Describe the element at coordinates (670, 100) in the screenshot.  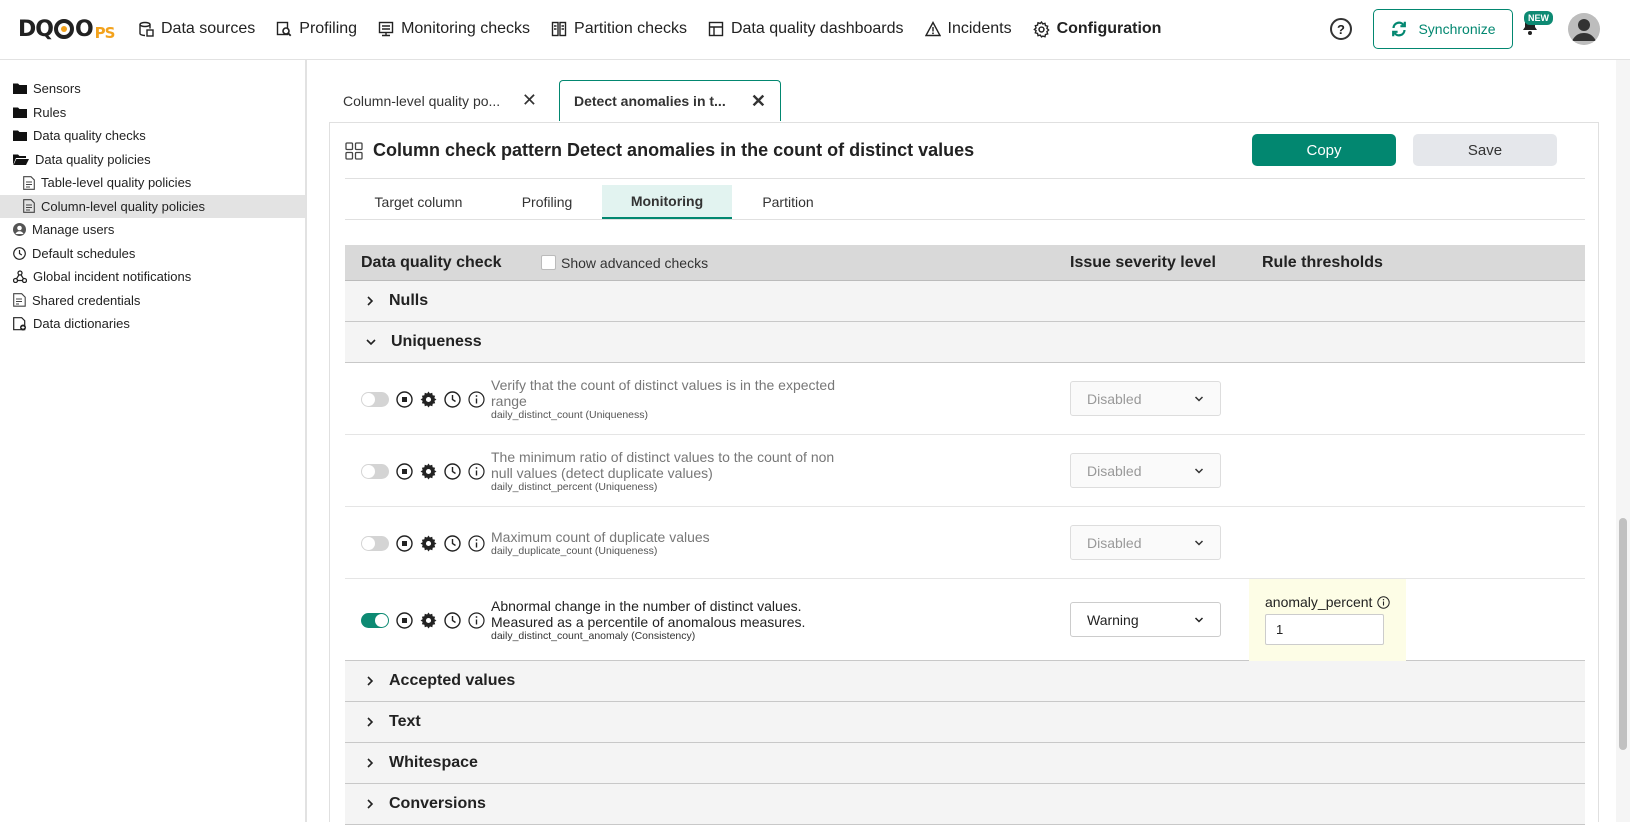
I see `tab-detect-anomalies: Detect anomalies in t... ✕` at that location.